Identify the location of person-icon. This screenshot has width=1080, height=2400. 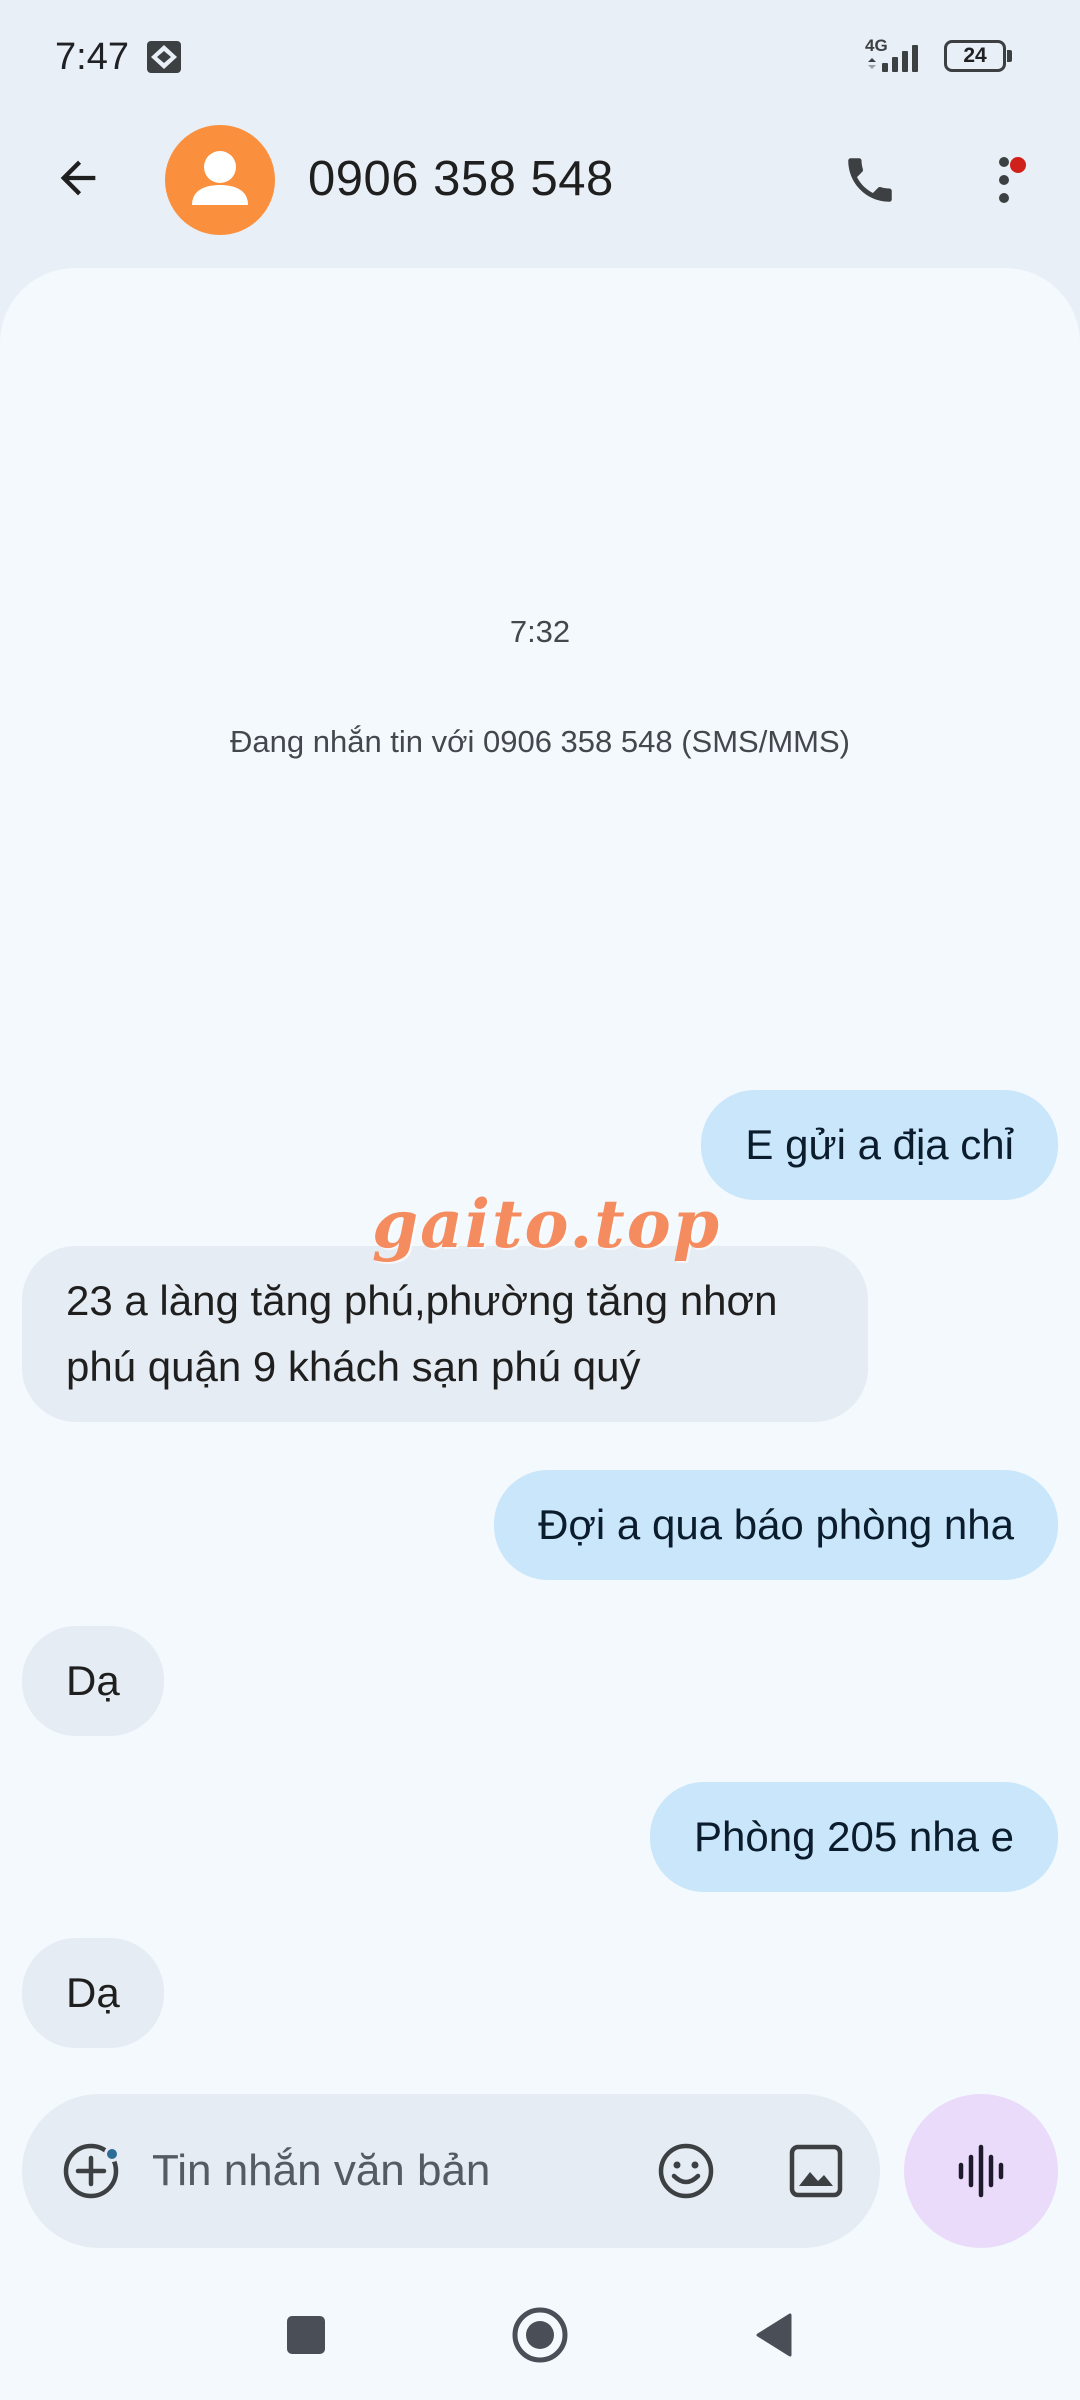
(220, 178).